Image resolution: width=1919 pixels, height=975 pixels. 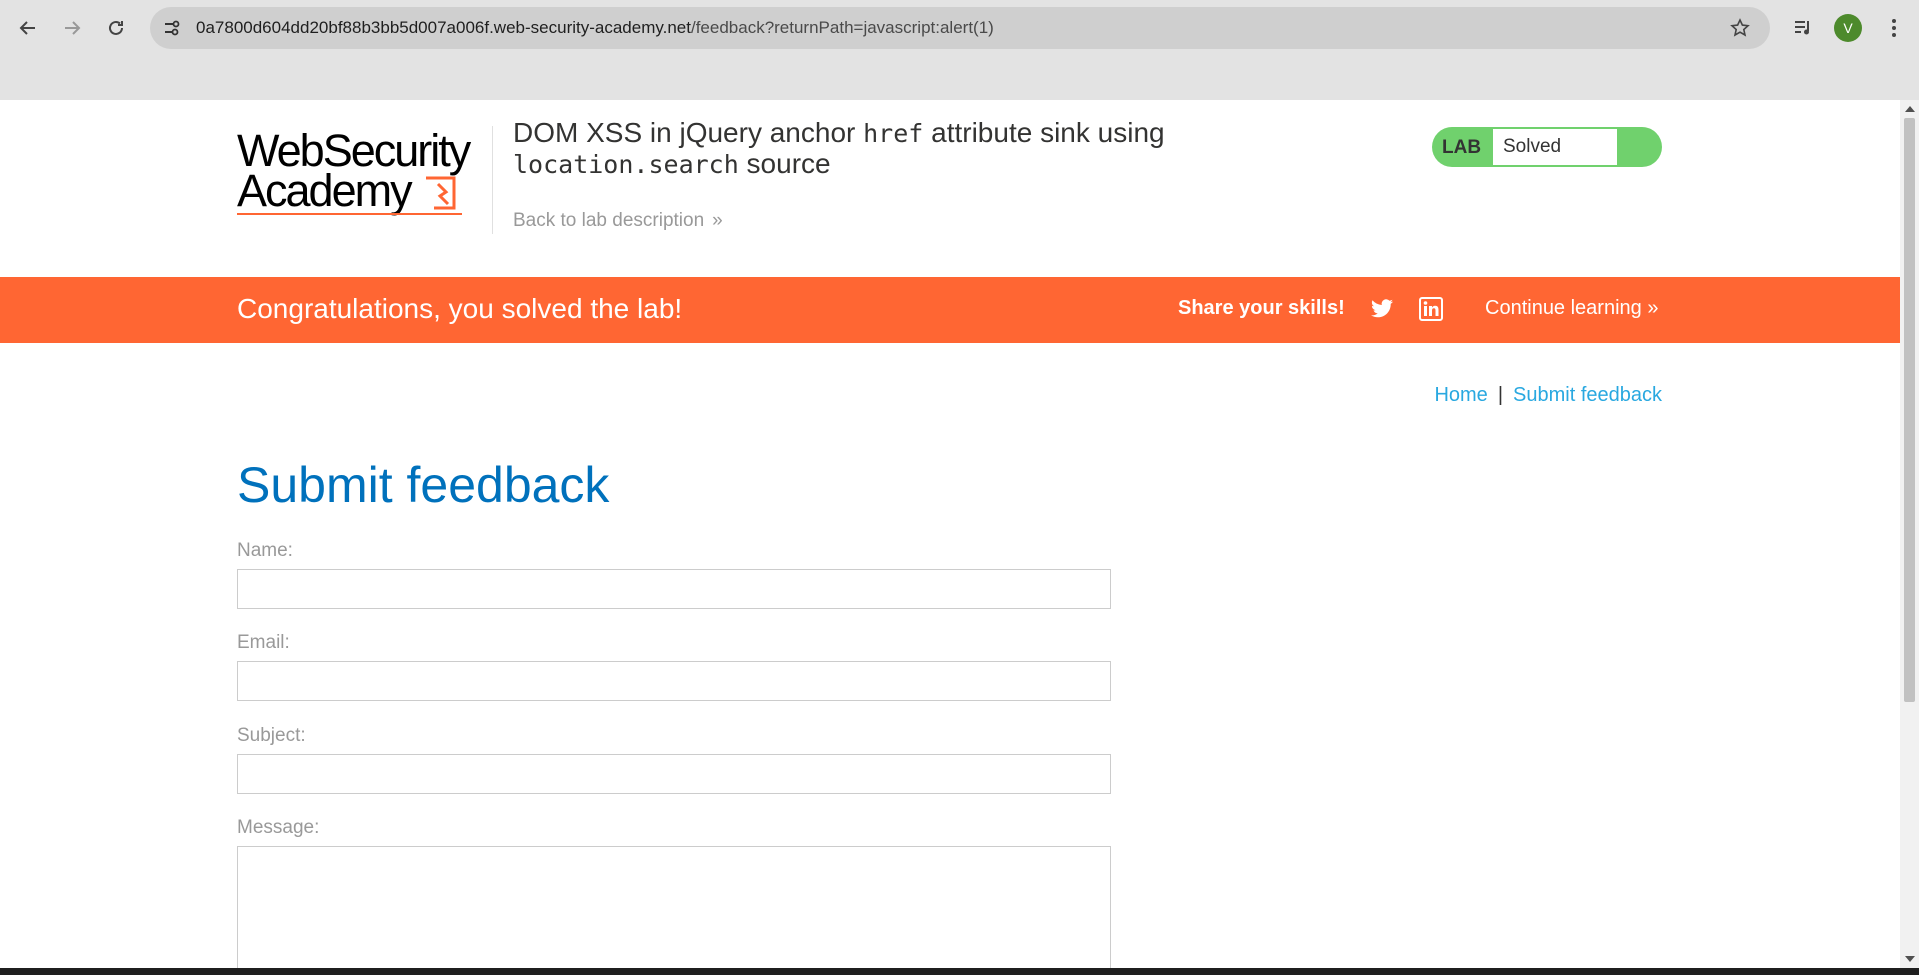 What do you see at coordinates (28, 28) in the screenshot?
I see `back-arrow-icon` at bounding box center [28, 28].